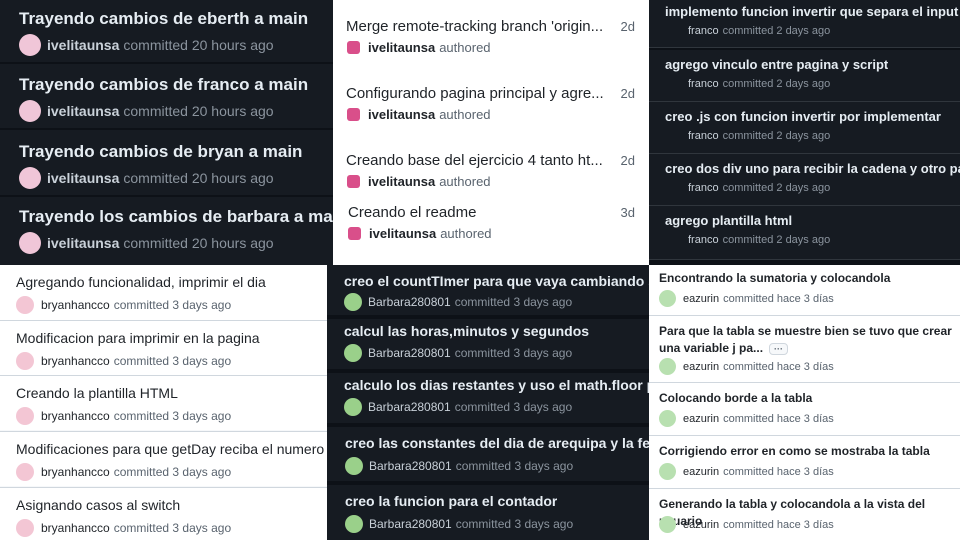 The width and height of the screenshot is (960, 540). What do you see at coordinates (163, 85) in the screenshot?
I see `commit-message: Trayendo cambios de franco a main` at bounding box center [163, 85].